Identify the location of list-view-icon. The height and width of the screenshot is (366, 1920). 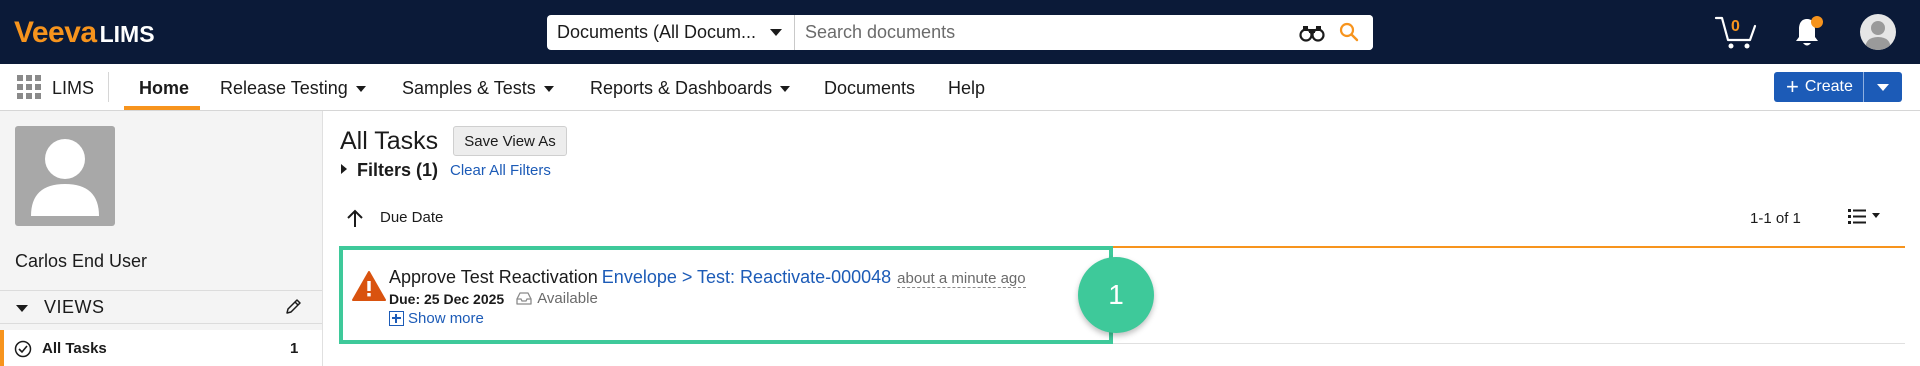
(1865, 216).